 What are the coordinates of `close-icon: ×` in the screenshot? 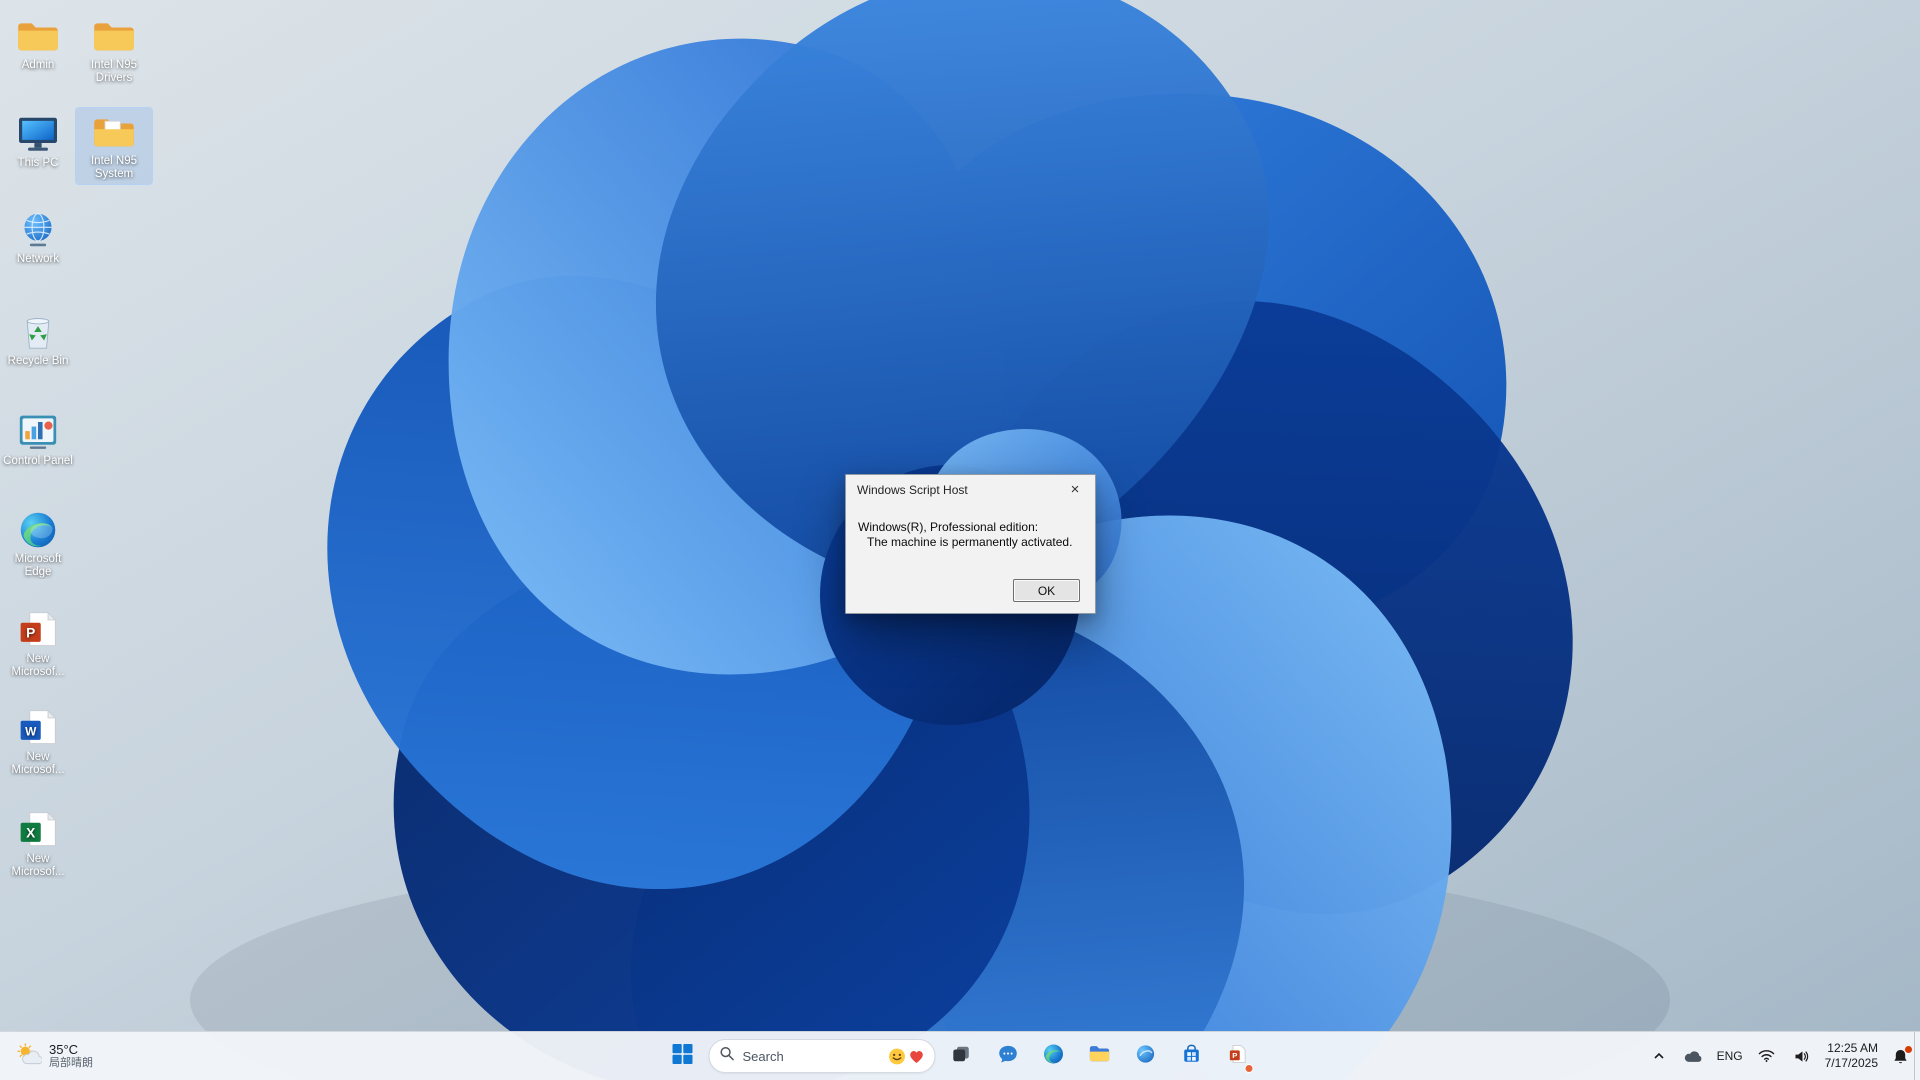 It's located at (1075, 489).